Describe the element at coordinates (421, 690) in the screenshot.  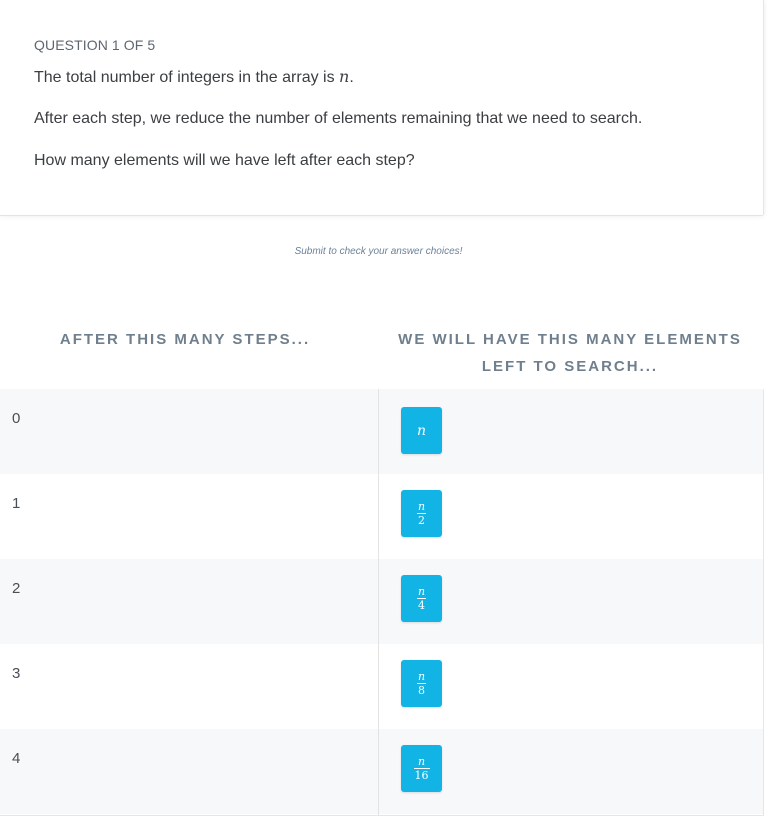
I see `fraction-denominator: 8` at that location.